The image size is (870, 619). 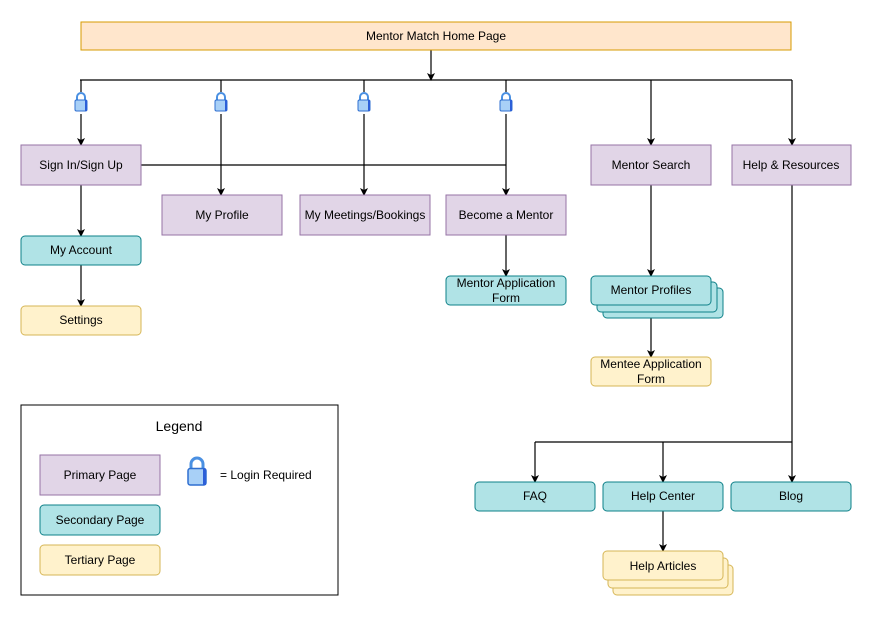 I want to click on svg-text: Sign In/Sign Up, so click(x=81, y=165).